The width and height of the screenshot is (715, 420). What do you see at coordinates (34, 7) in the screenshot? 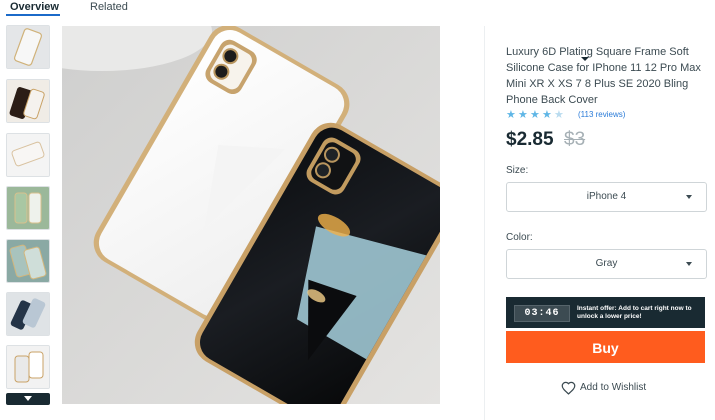
I see `tab-overview: Overview` at bounding box center [34, 7].